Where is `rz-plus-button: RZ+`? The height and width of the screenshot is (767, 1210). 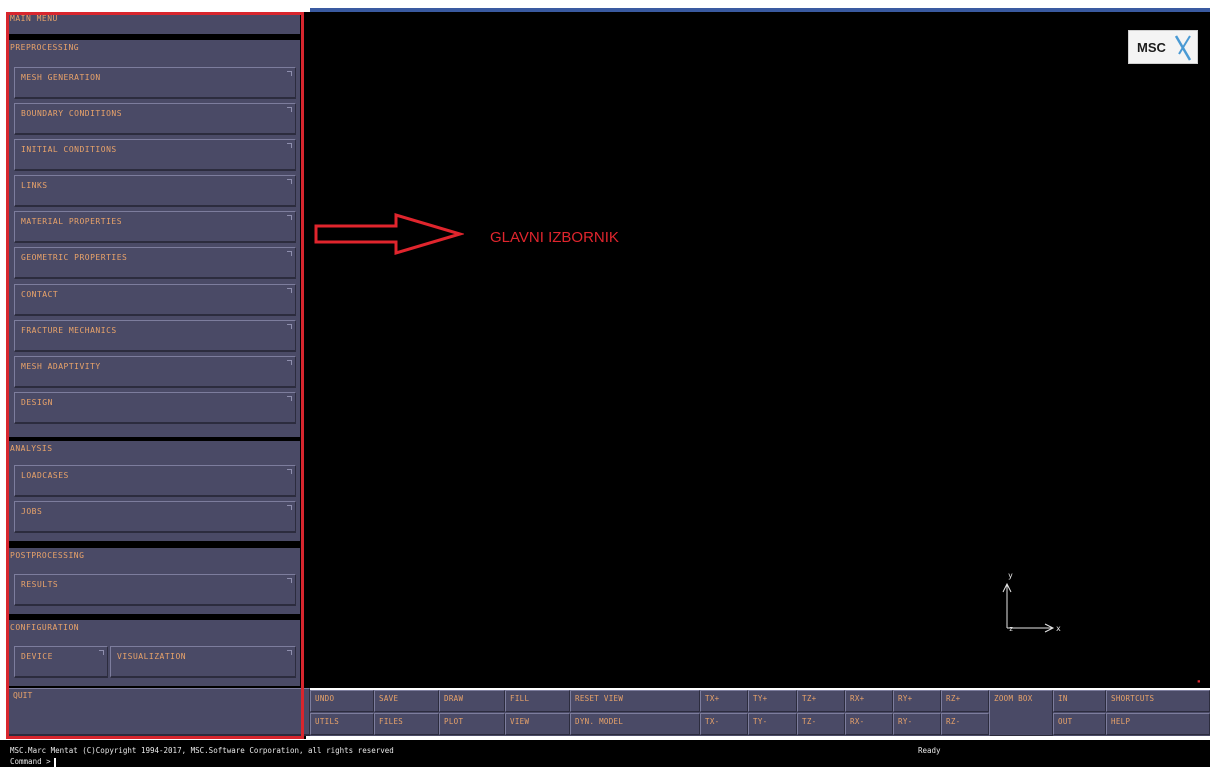 rz-plus-button: RZ+ is located at coordinates (965, 701).